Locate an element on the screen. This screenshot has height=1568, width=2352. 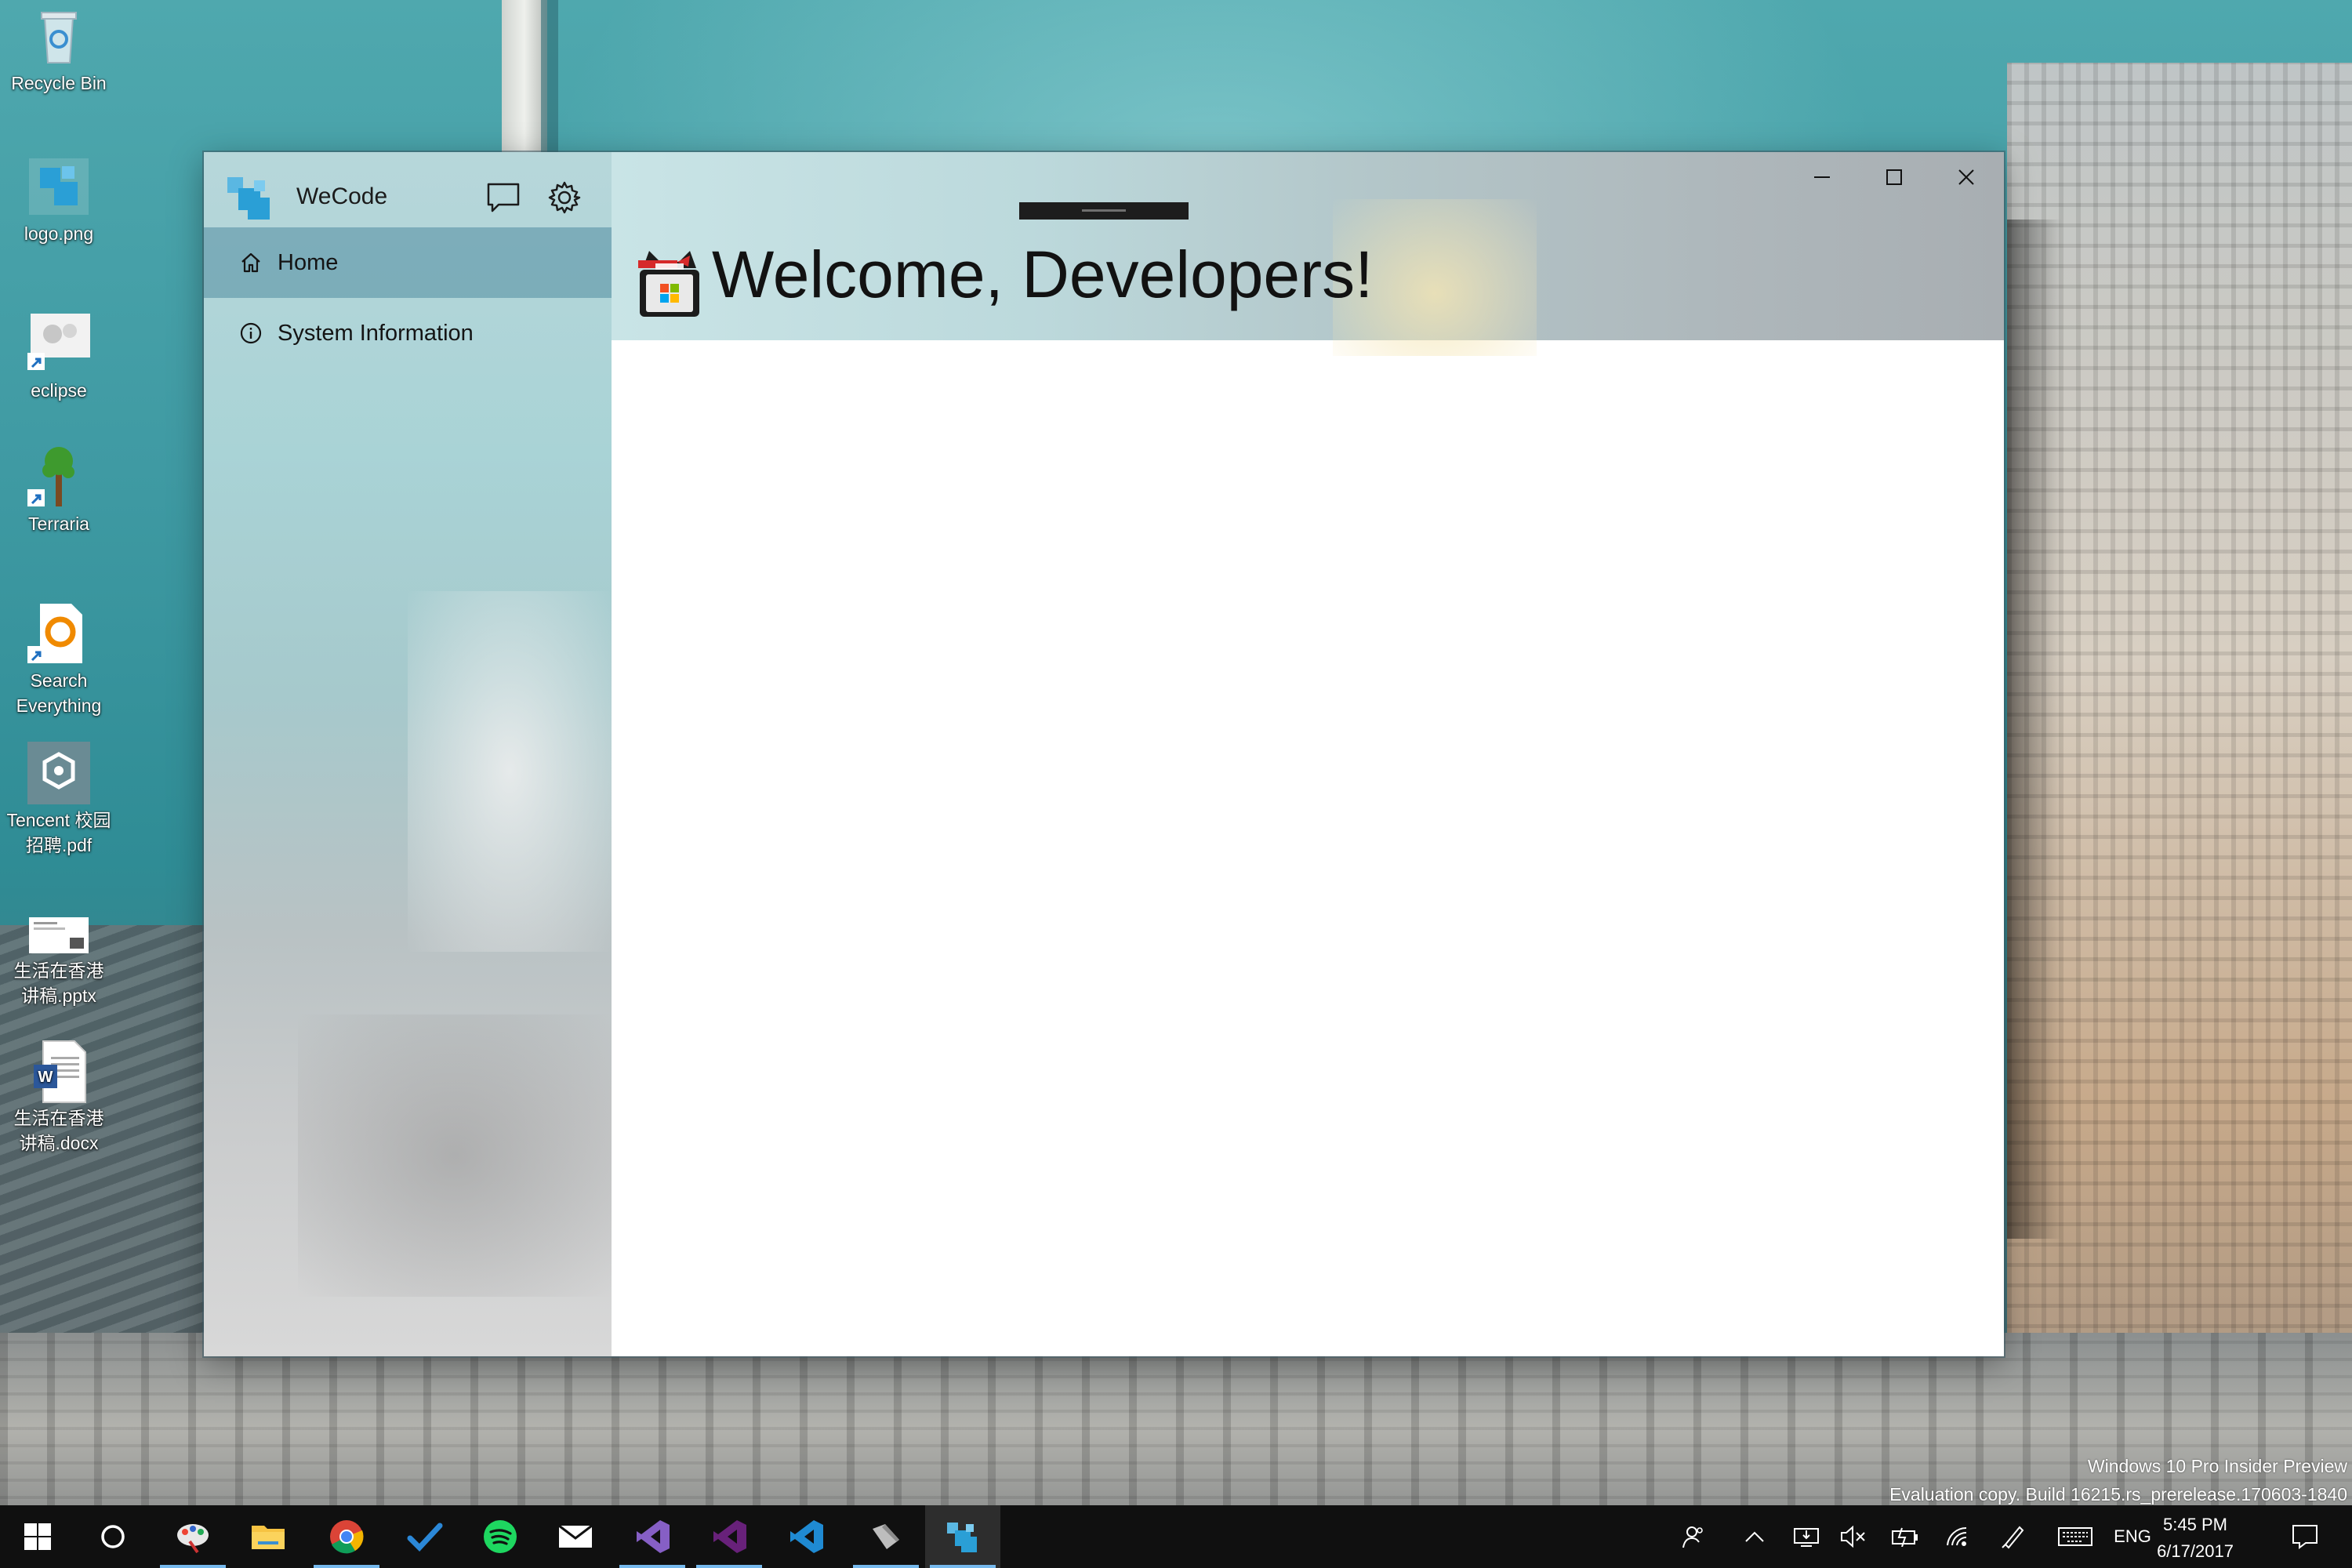
nav-item-system-information: System Information is located at coordinates (408, 333).